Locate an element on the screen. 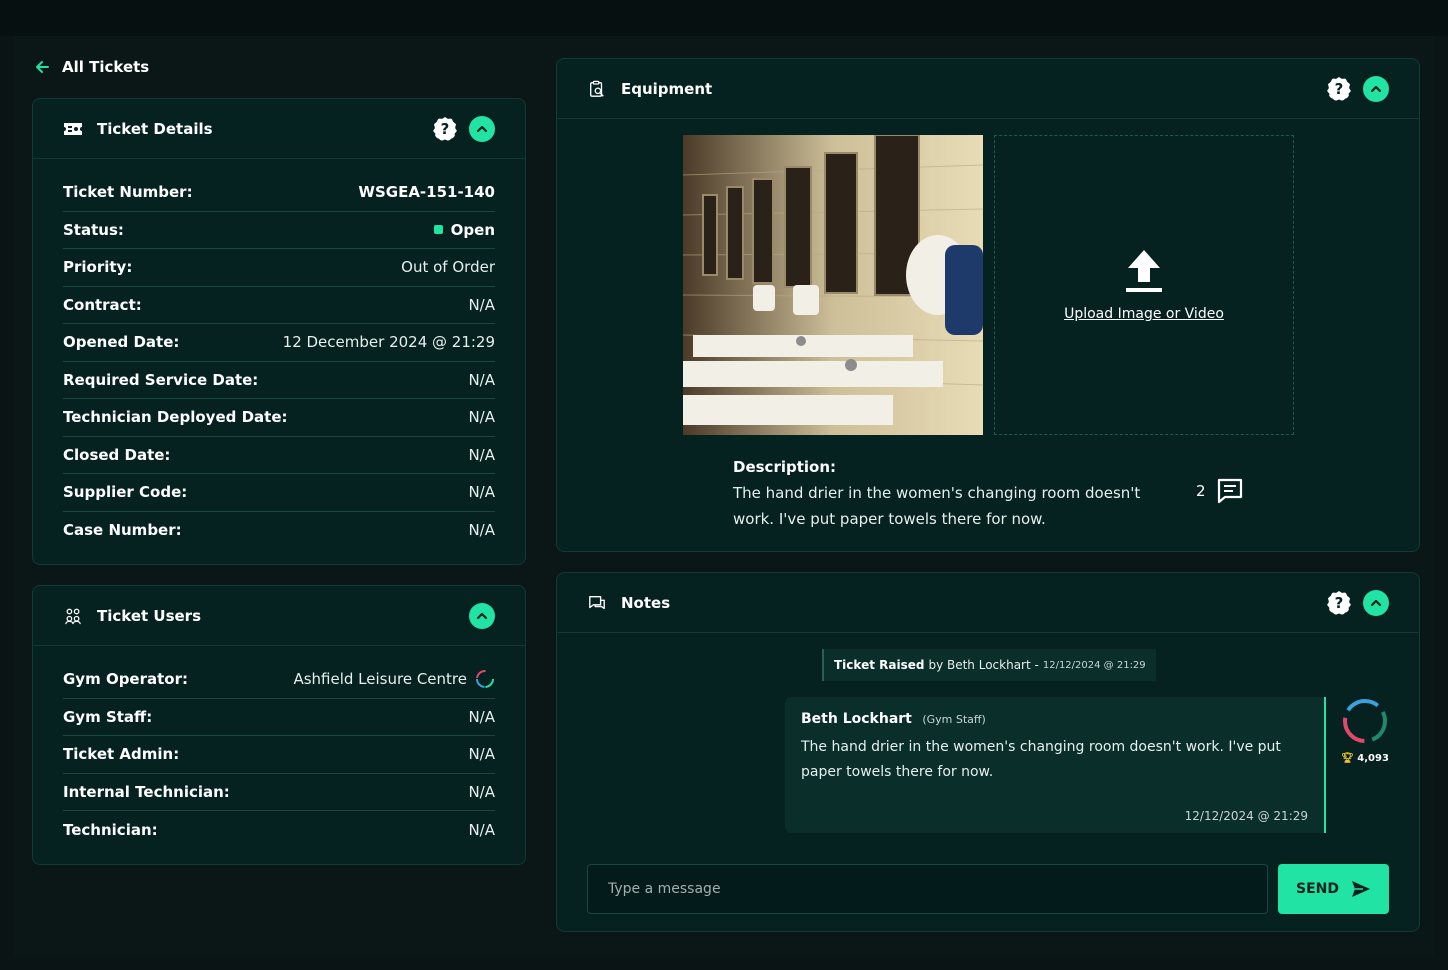 The image size is (1448, 970). notes-header: Notes ? is located at coordinates (988, 603).